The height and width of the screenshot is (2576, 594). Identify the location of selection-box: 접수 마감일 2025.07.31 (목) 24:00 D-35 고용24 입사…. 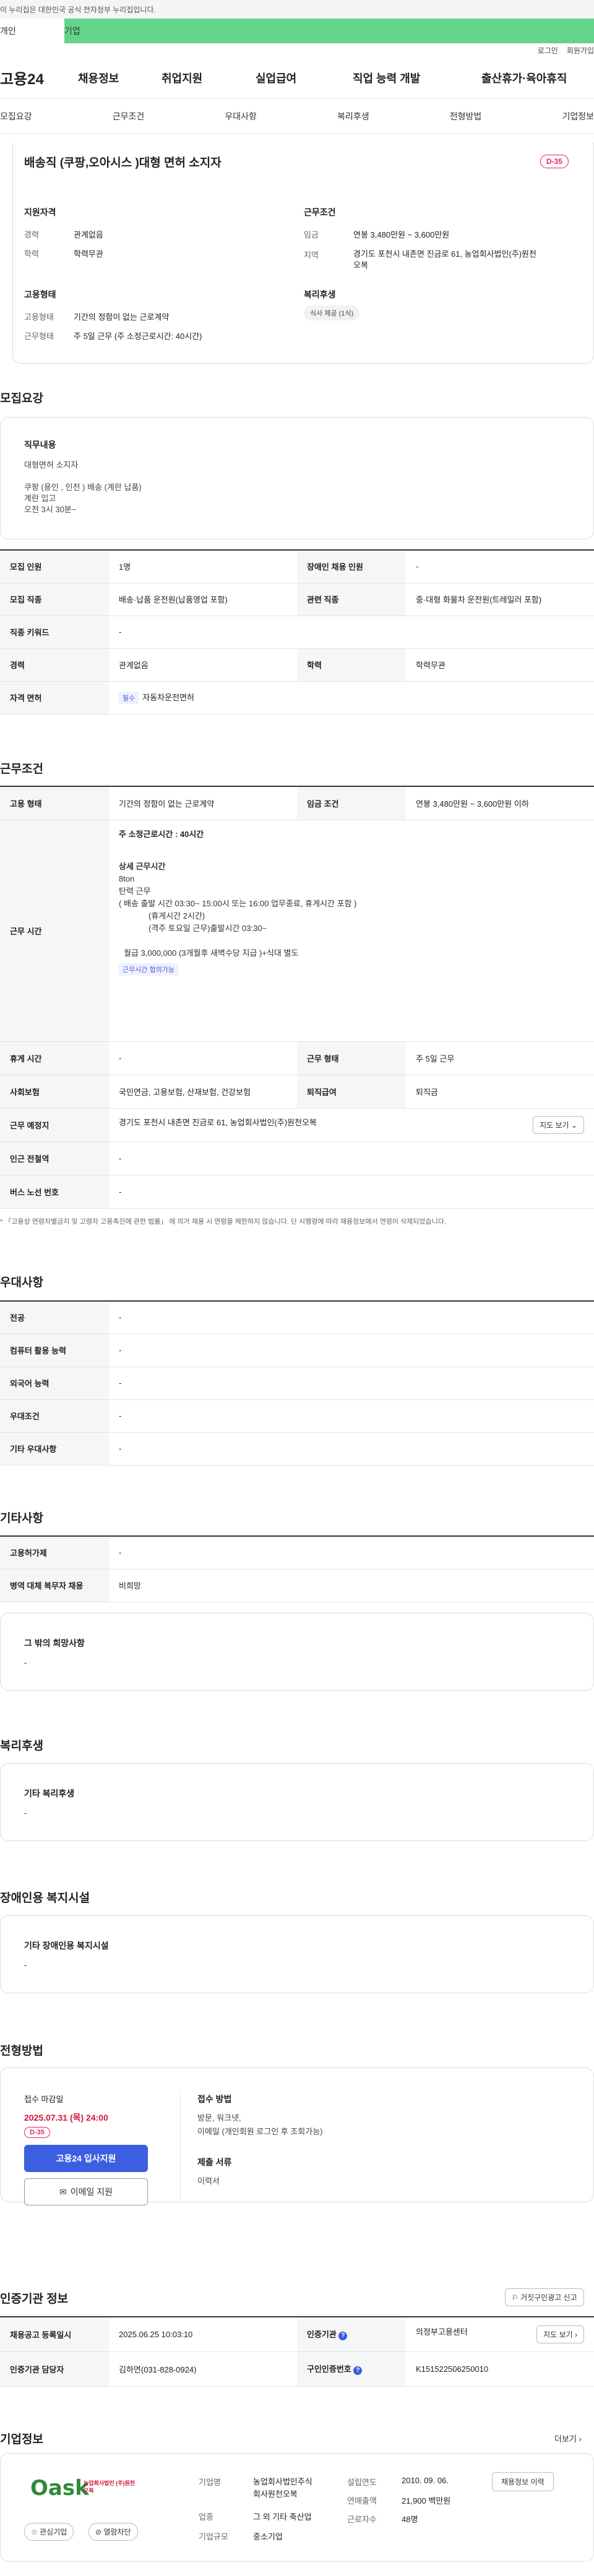
(297, 2136).